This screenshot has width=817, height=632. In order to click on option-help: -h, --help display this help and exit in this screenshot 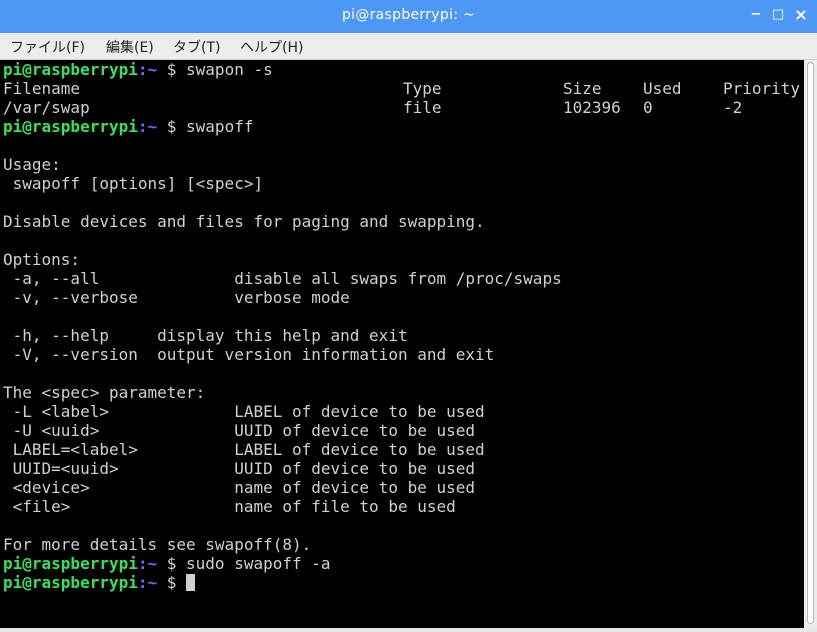, I will do `click(205, 335)`.